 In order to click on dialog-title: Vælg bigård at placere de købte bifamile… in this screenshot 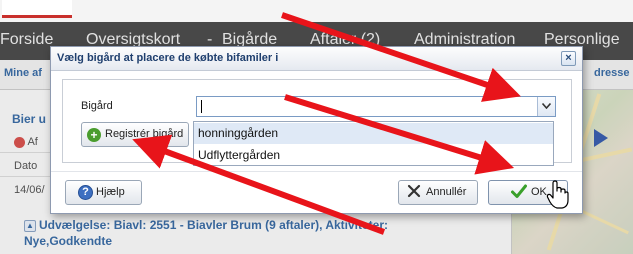, I will do `click(168, 58)`.